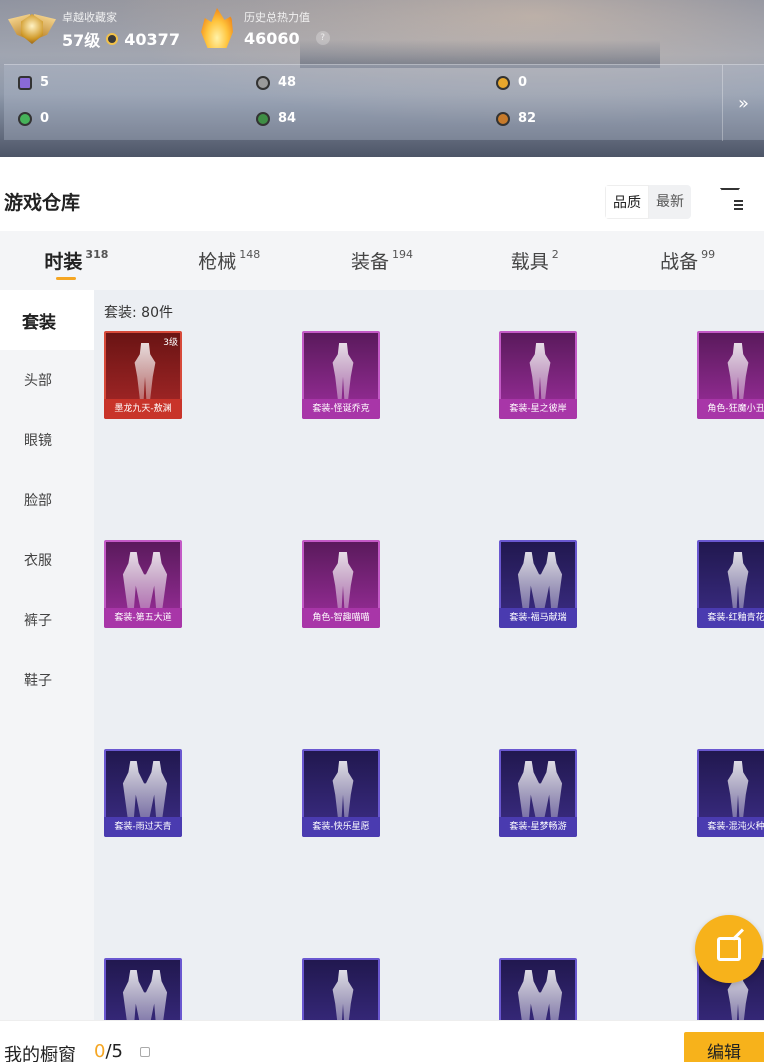  I want to click on sidebar-item-glasses: 眼镜, so click(47, 440).